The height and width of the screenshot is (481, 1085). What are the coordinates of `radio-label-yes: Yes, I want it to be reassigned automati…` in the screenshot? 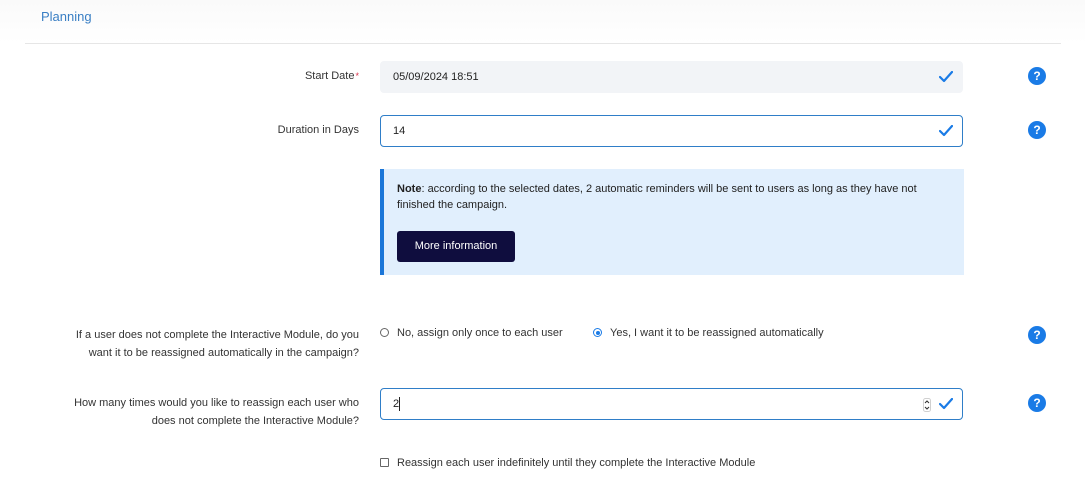 It's located at (717, 333).